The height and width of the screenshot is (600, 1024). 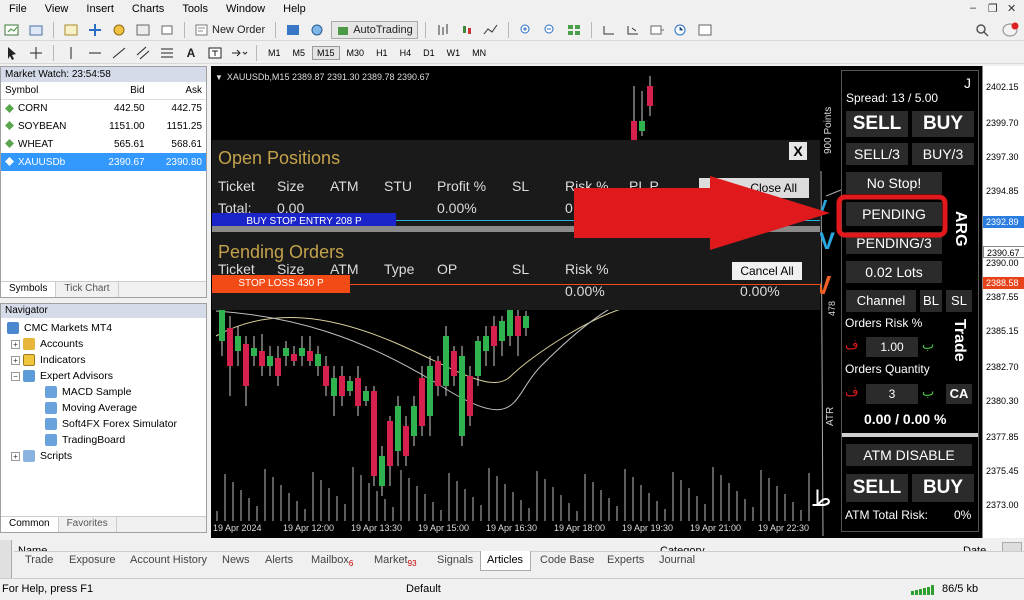 I want to click on templates-icon, so click(x=705, y=30).